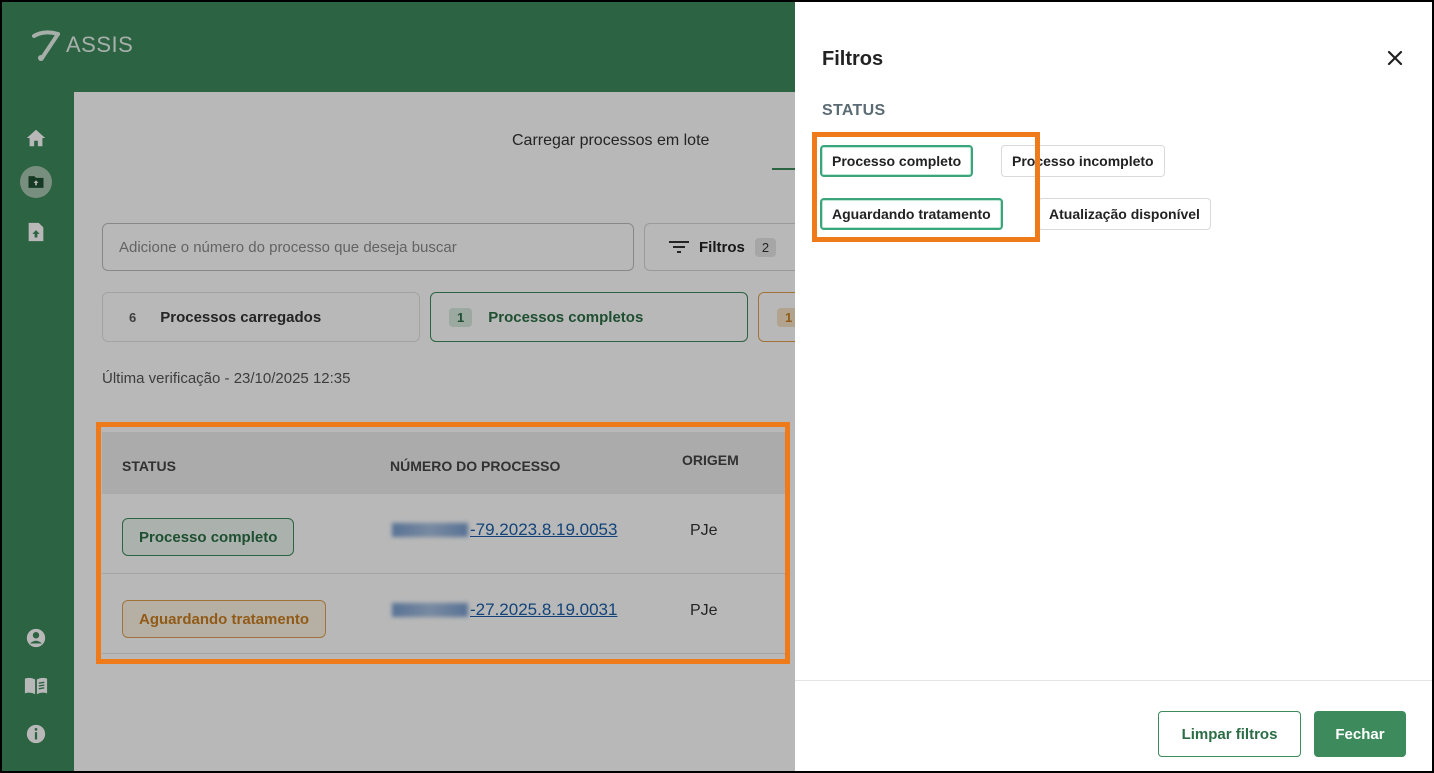 The image size is (1434, 773). What do you see at coordinates (1124, 214) in the screenshot?
I see `filter-chip-atualizacao-disponivel: Atualização disponível` at bounding box center [1124, 214].